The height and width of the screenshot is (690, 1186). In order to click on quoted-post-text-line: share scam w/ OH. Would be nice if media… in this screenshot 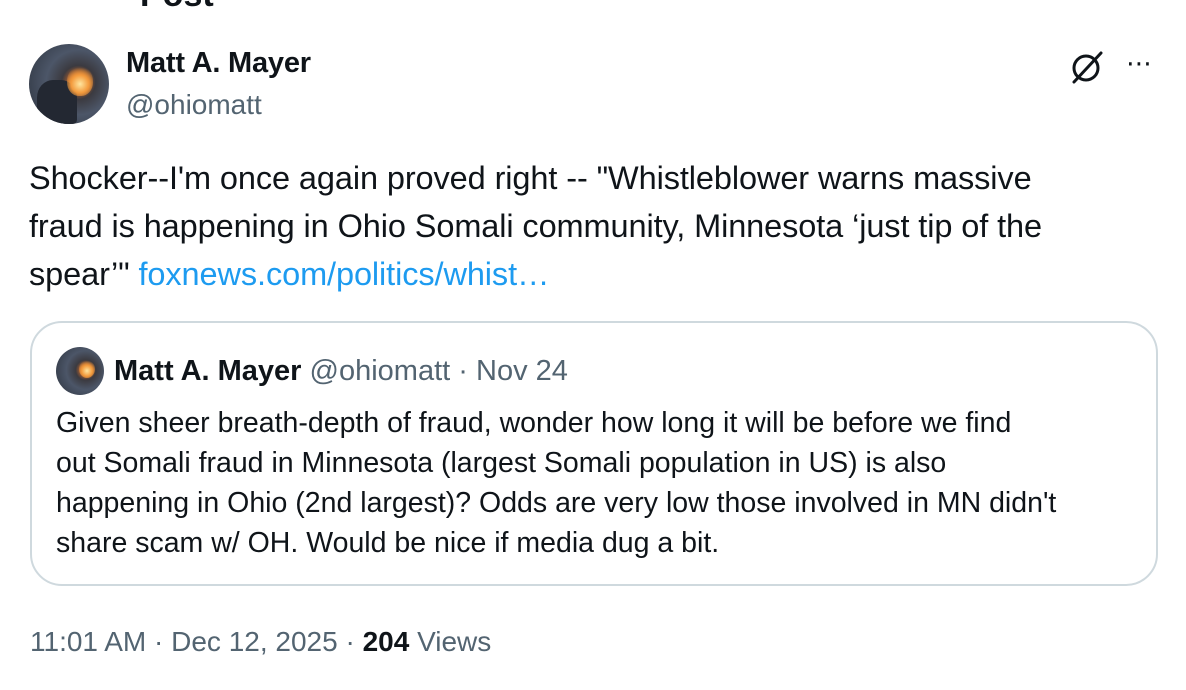, I will do `click(388, 543)`.